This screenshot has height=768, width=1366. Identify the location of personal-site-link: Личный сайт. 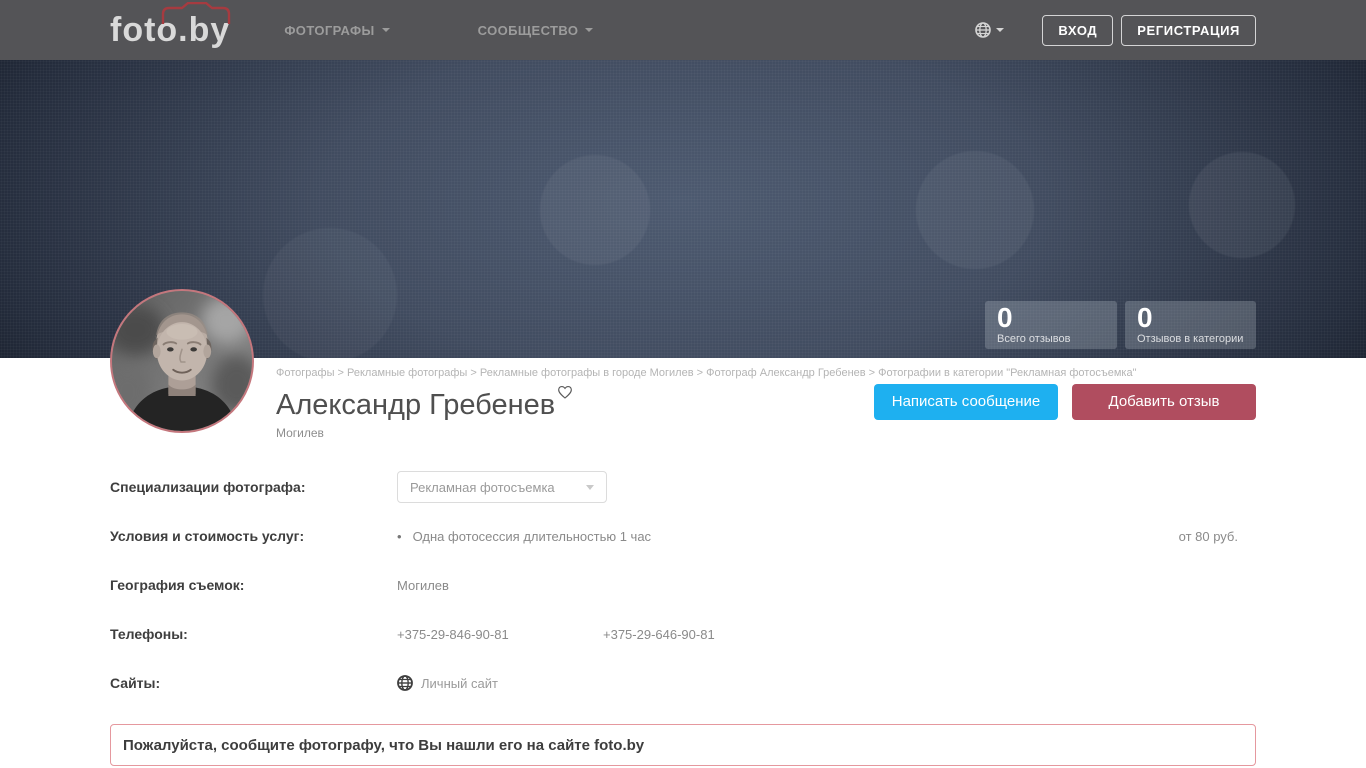
(447, 683).